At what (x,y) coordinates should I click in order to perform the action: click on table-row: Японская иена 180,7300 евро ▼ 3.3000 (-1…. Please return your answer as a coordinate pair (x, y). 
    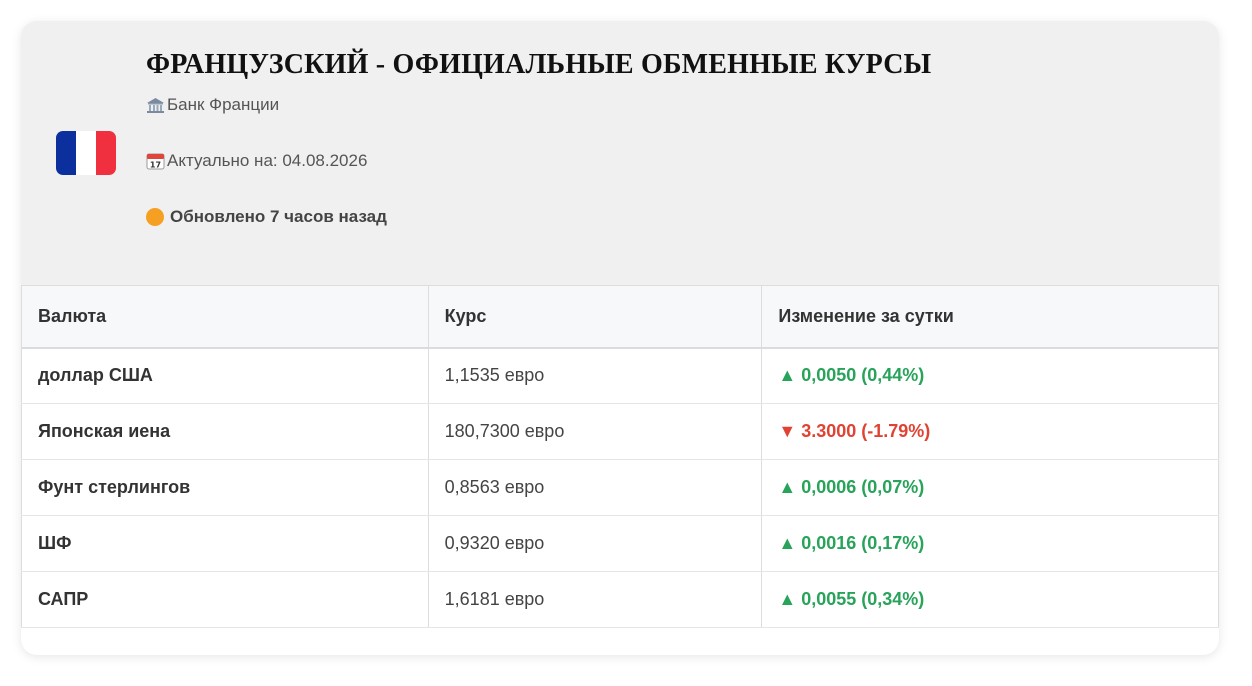
    Looking at the image, I should click on (620, 431).